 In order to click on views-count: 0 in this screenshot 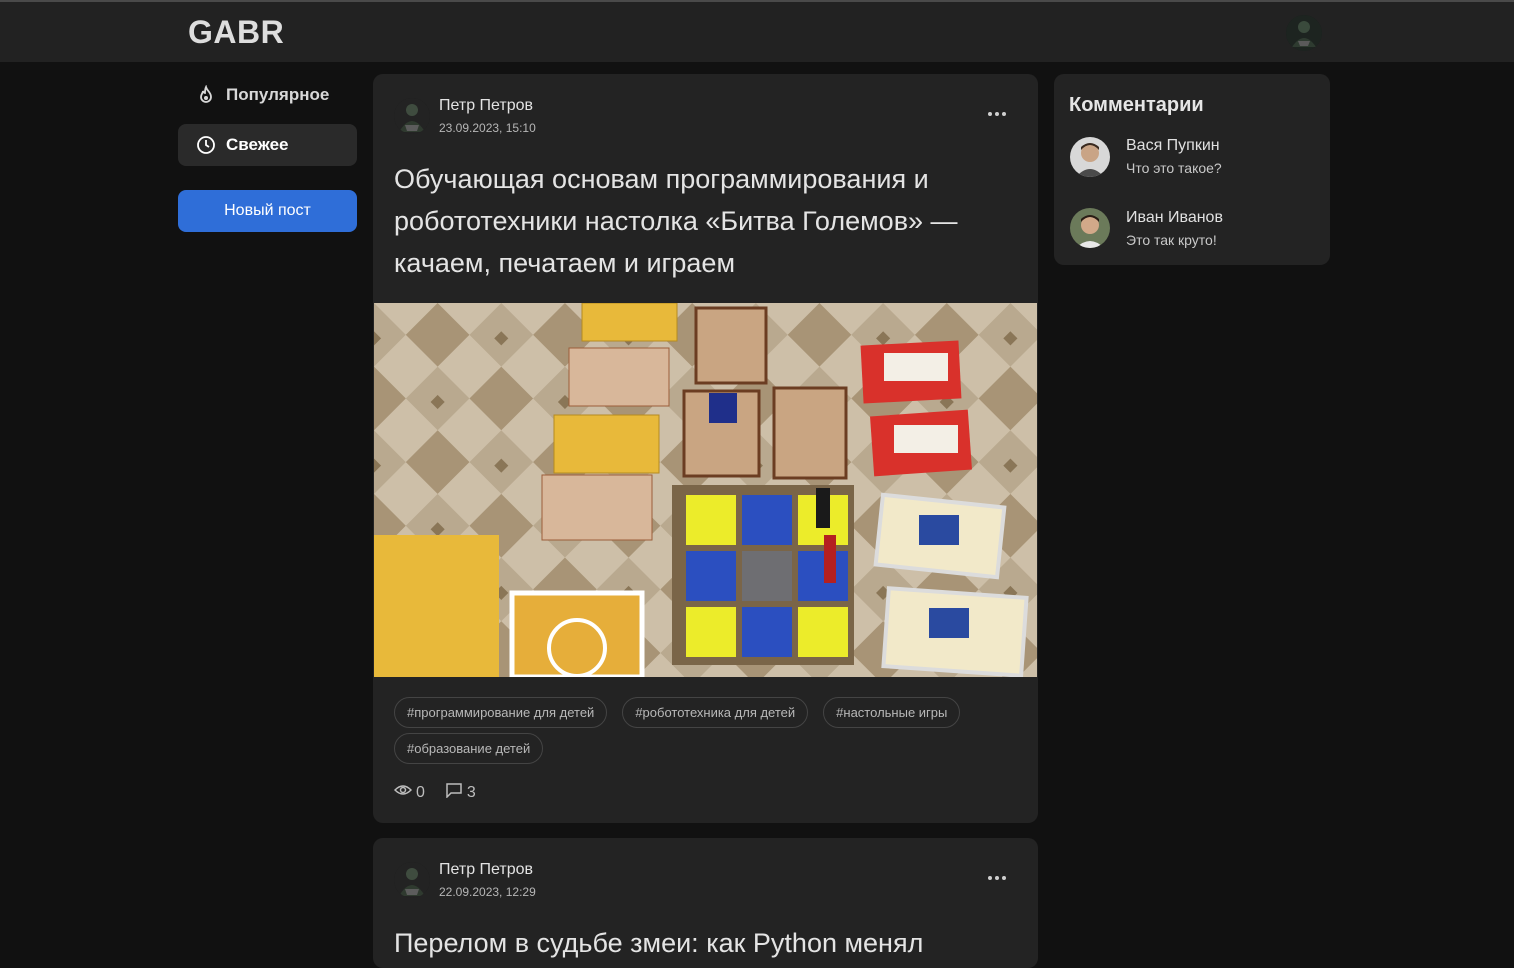, I will do `click(420, 792)`.